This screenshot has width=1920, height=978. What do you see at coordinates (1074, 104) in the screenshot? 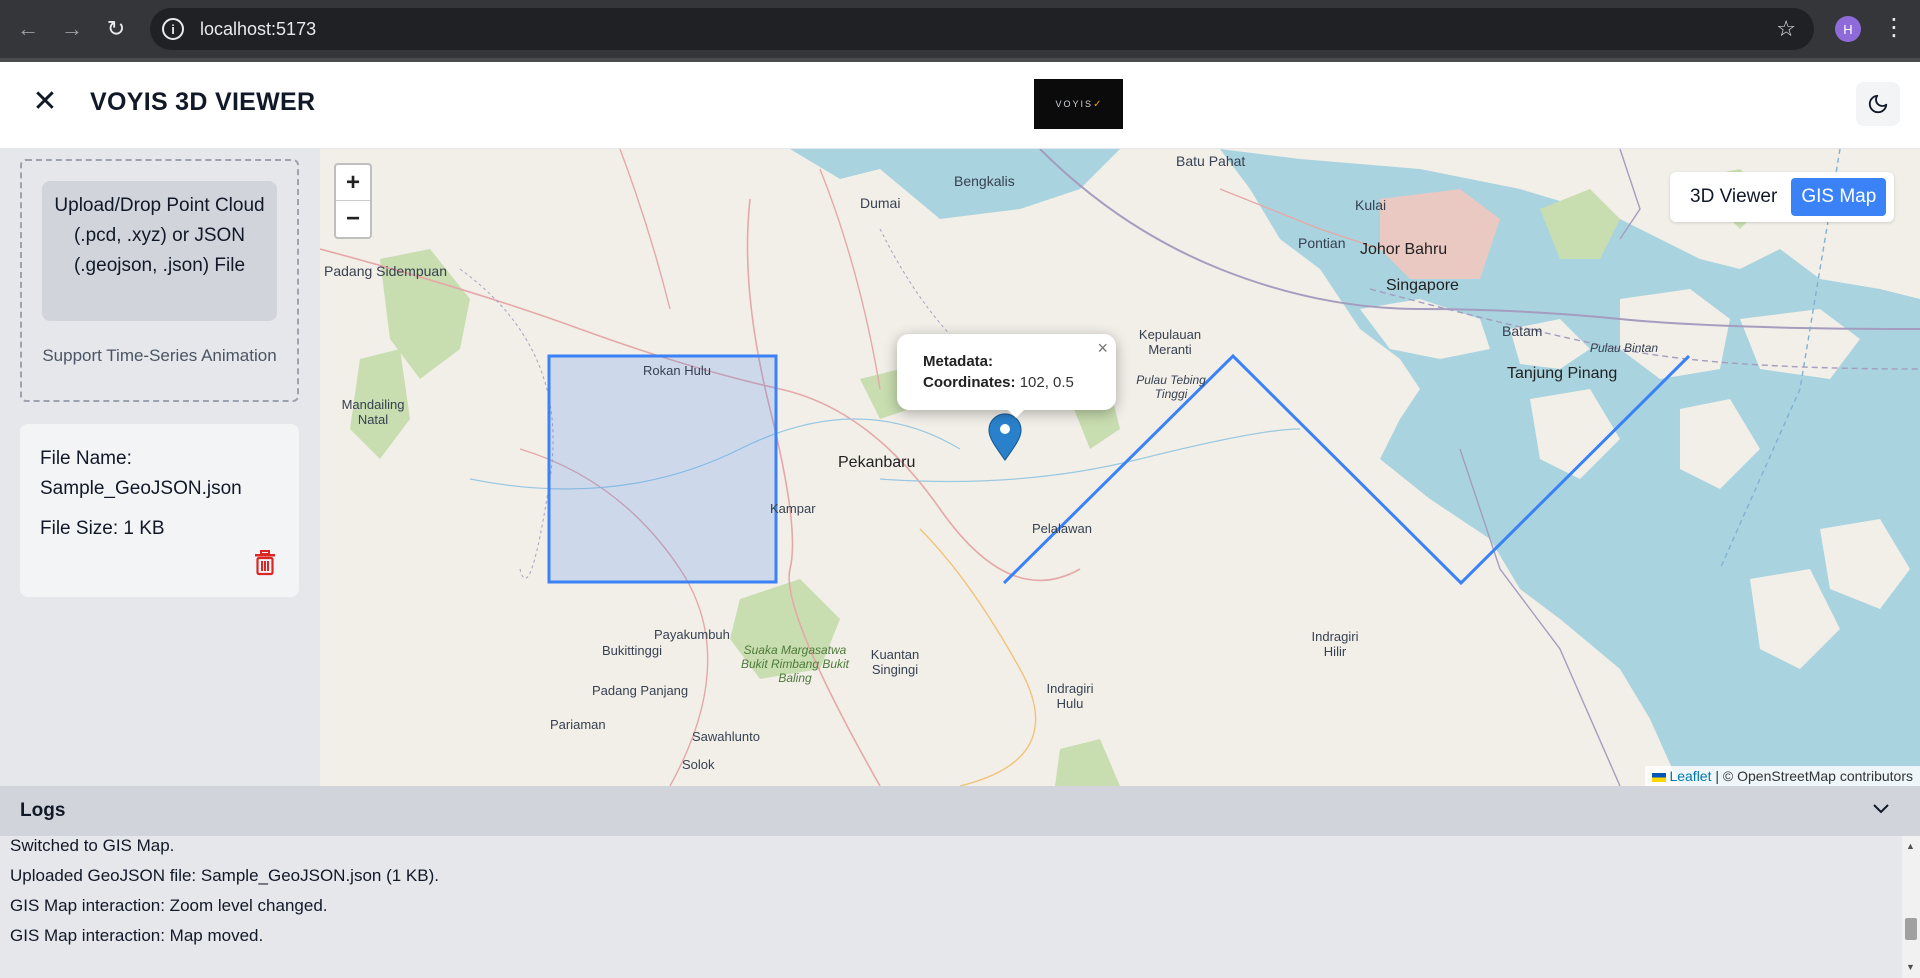
I see `logo-text: VOYIS` at bounding box center [1074, 104].